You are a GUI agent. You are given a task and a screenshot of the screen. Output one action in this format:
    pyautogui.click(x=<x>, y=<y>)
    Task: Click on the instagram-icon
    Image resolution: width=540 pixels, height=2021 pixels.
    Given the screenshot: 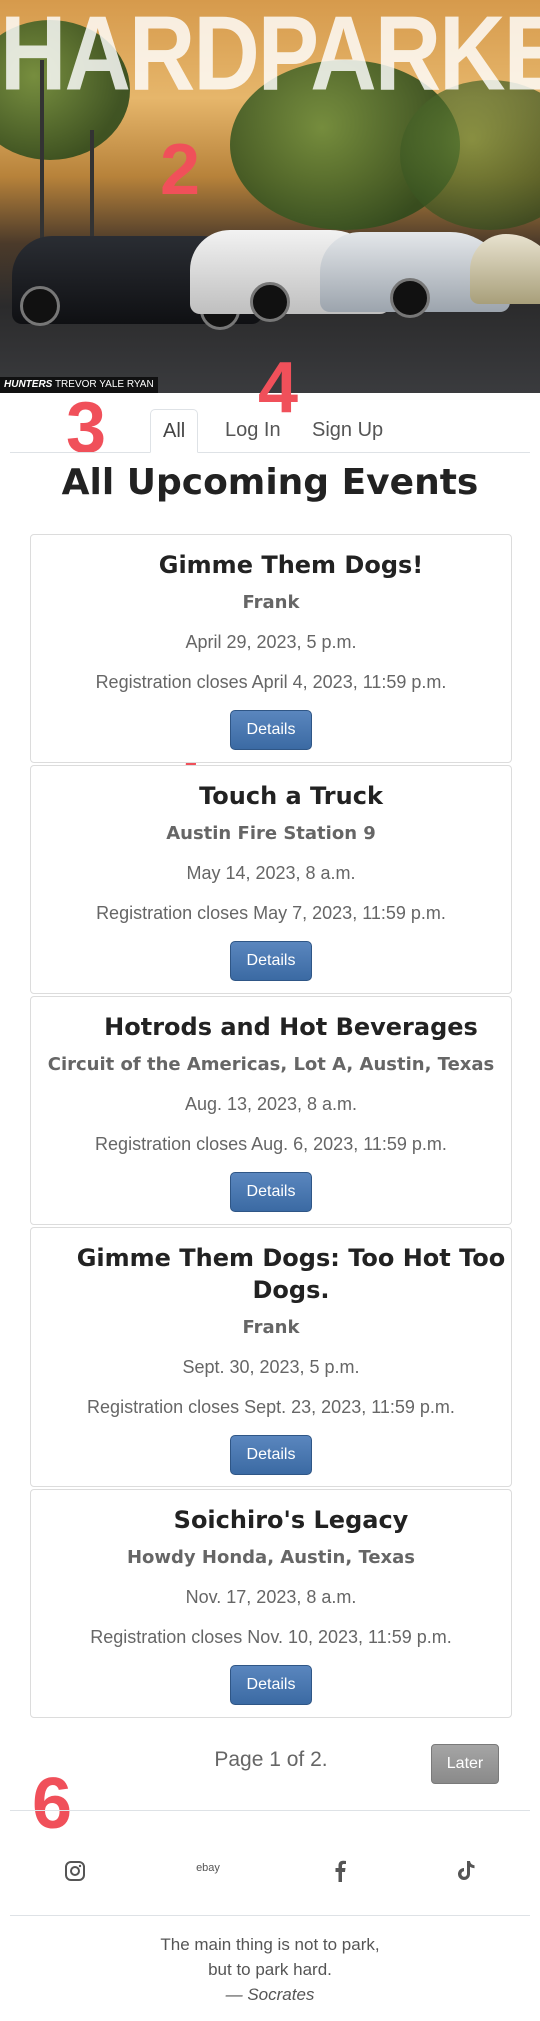 What is the action you would take?
    pyautogui.click(x=75, y=1871)
    